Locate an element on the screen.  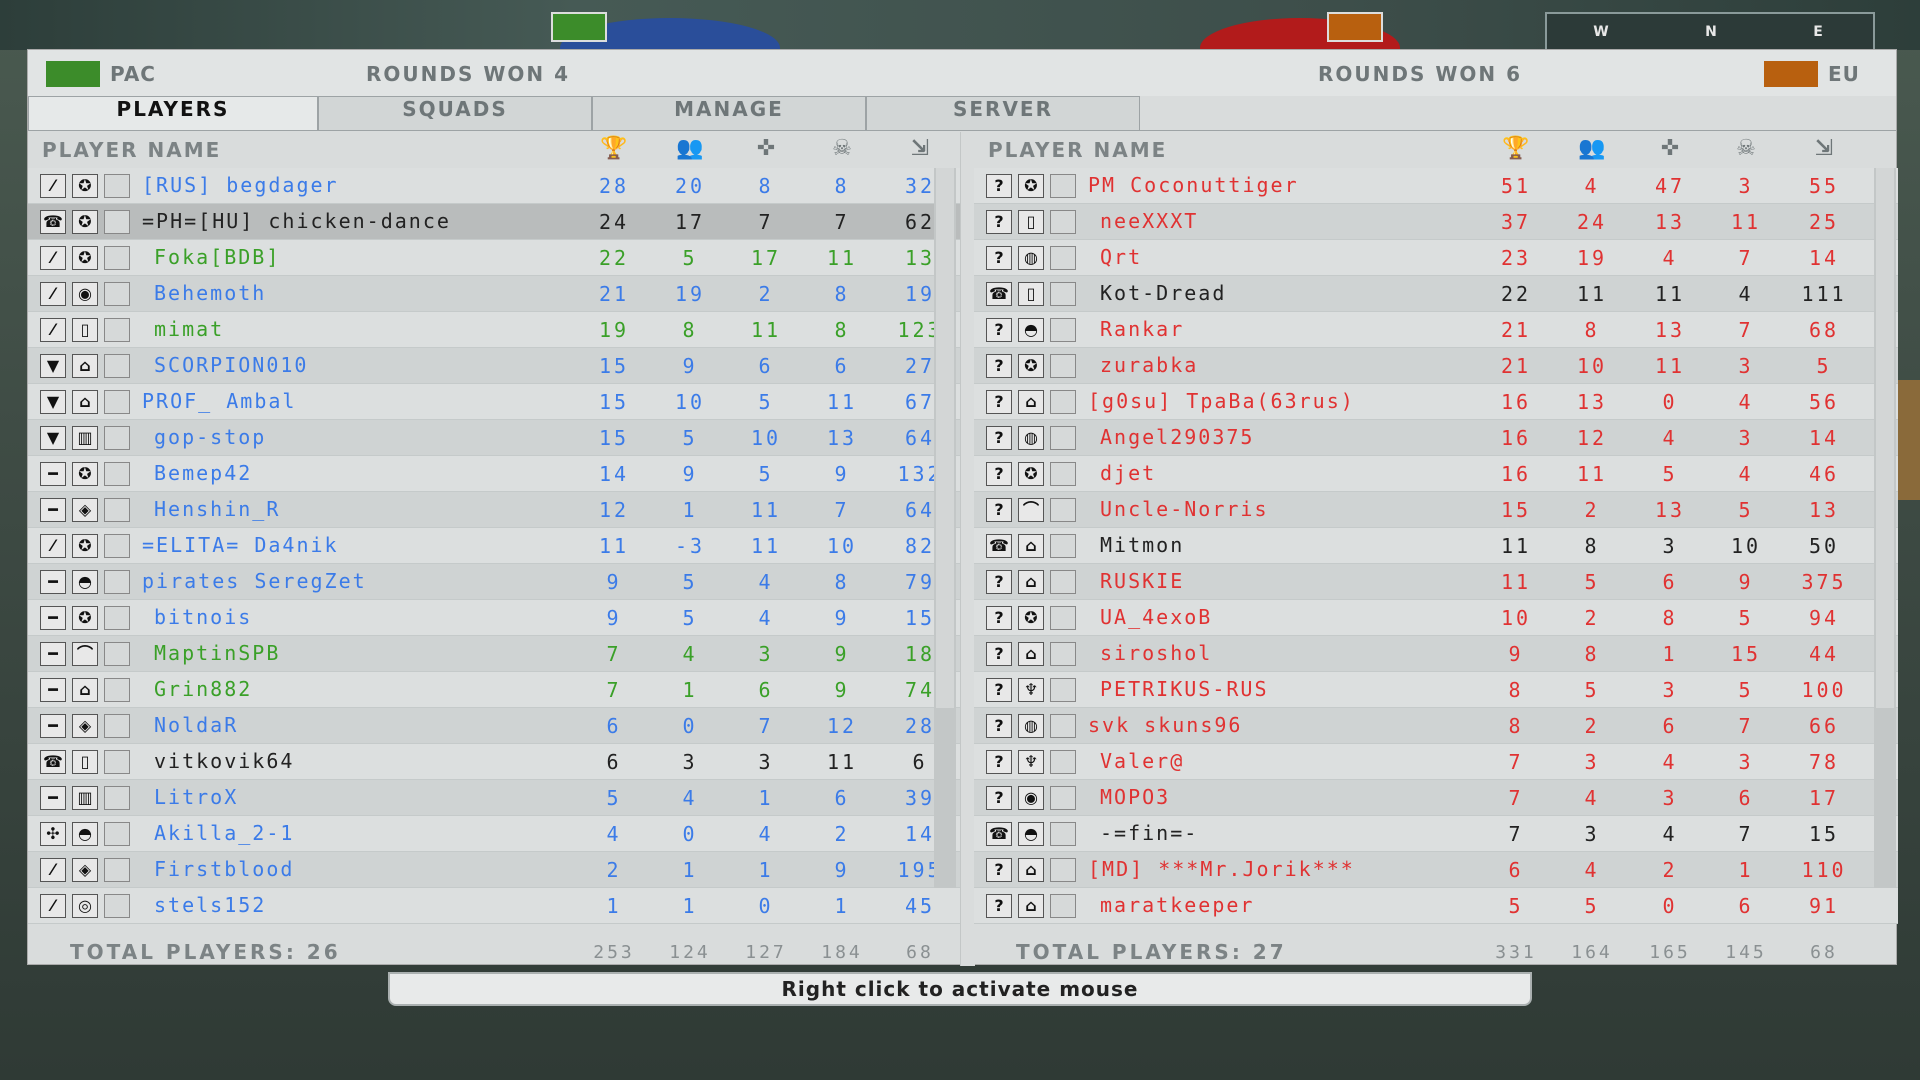
player-row: ? ◍ Angel290375 16 12 4 3 14 is located at coordinates (1436, 438).